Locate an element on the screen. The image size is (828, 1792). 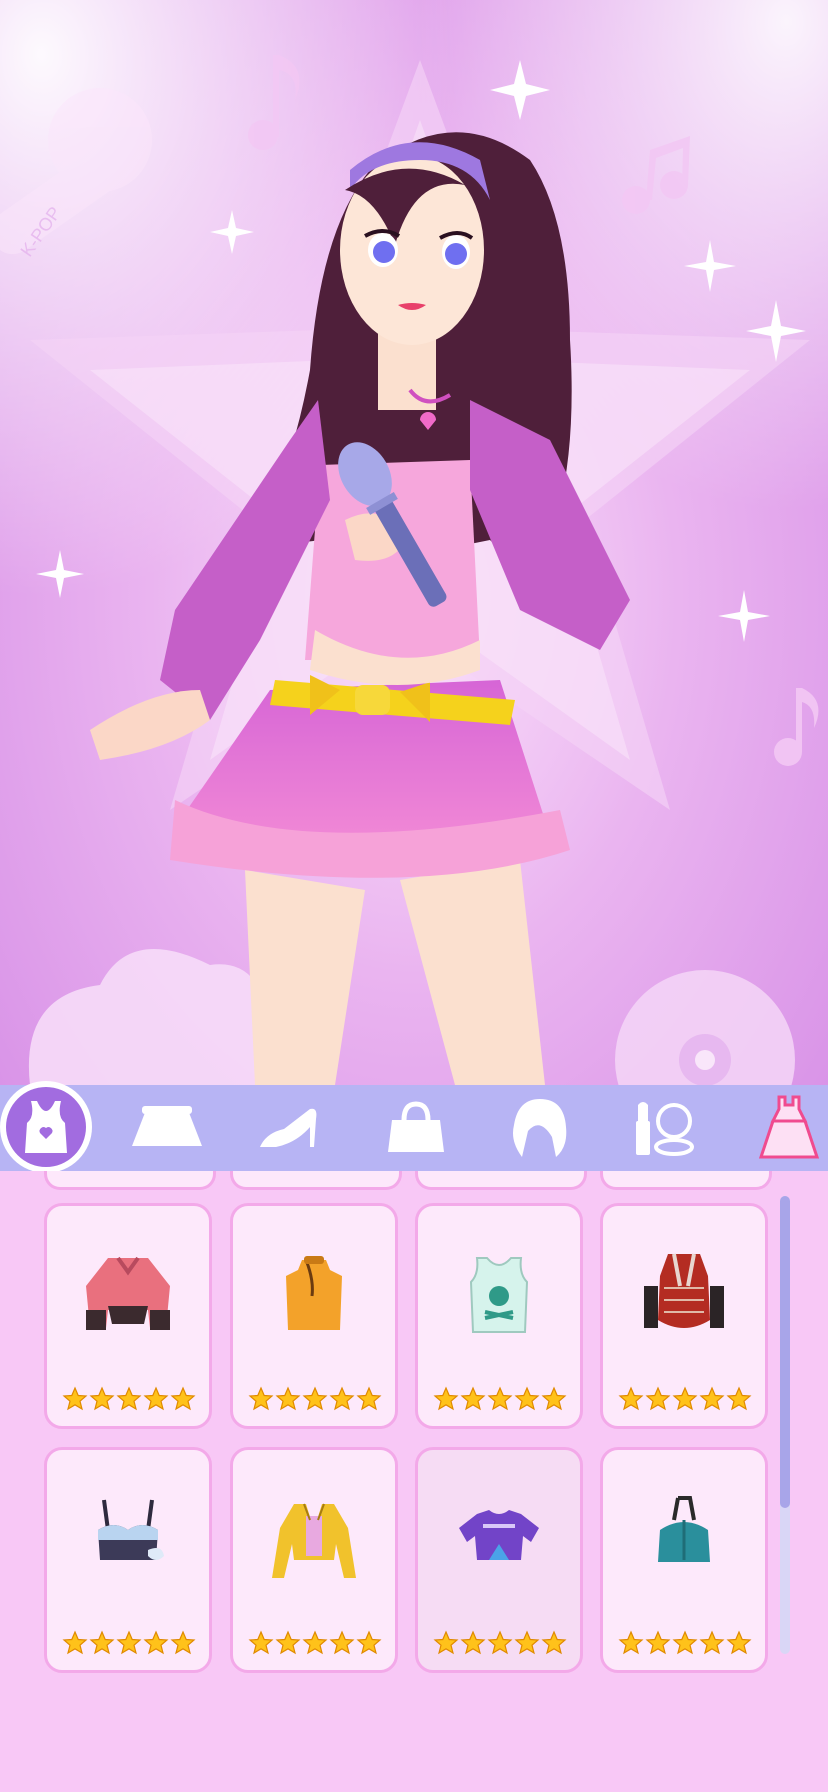
item-card-purple-crop-tee is located at coordinates (499, 1560).